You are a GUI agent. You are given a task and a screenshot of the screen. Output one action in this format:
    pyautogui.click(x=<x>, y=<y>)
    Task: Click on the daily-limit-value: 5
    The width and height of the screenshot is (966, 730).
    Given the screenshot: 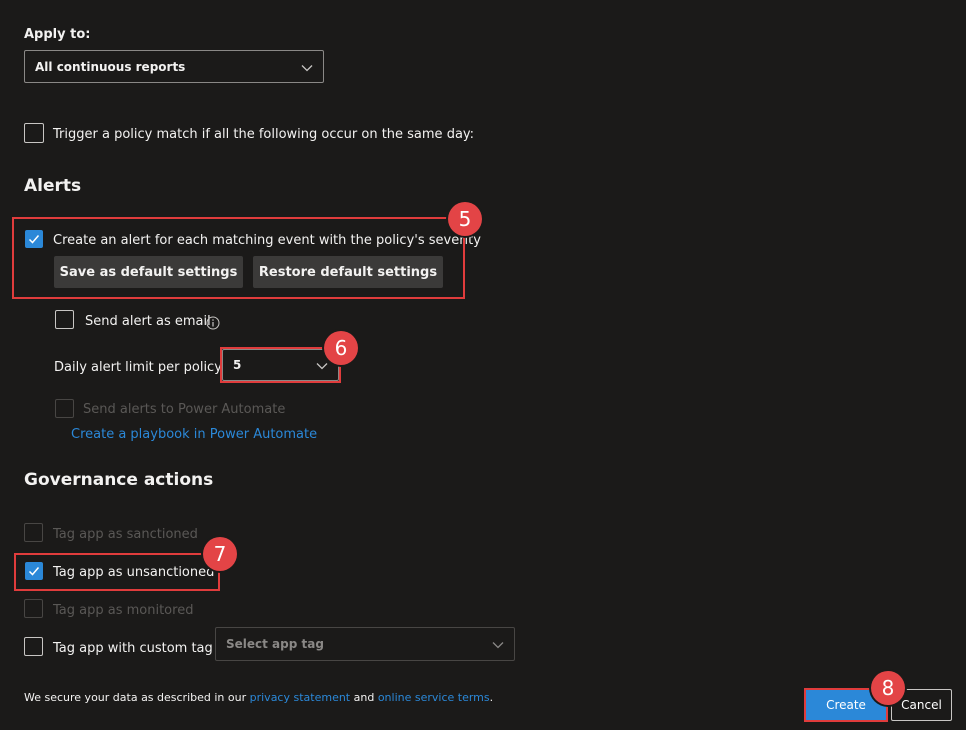 What is the action you would take?
    pyautogui.click(x=237, y=365)
    